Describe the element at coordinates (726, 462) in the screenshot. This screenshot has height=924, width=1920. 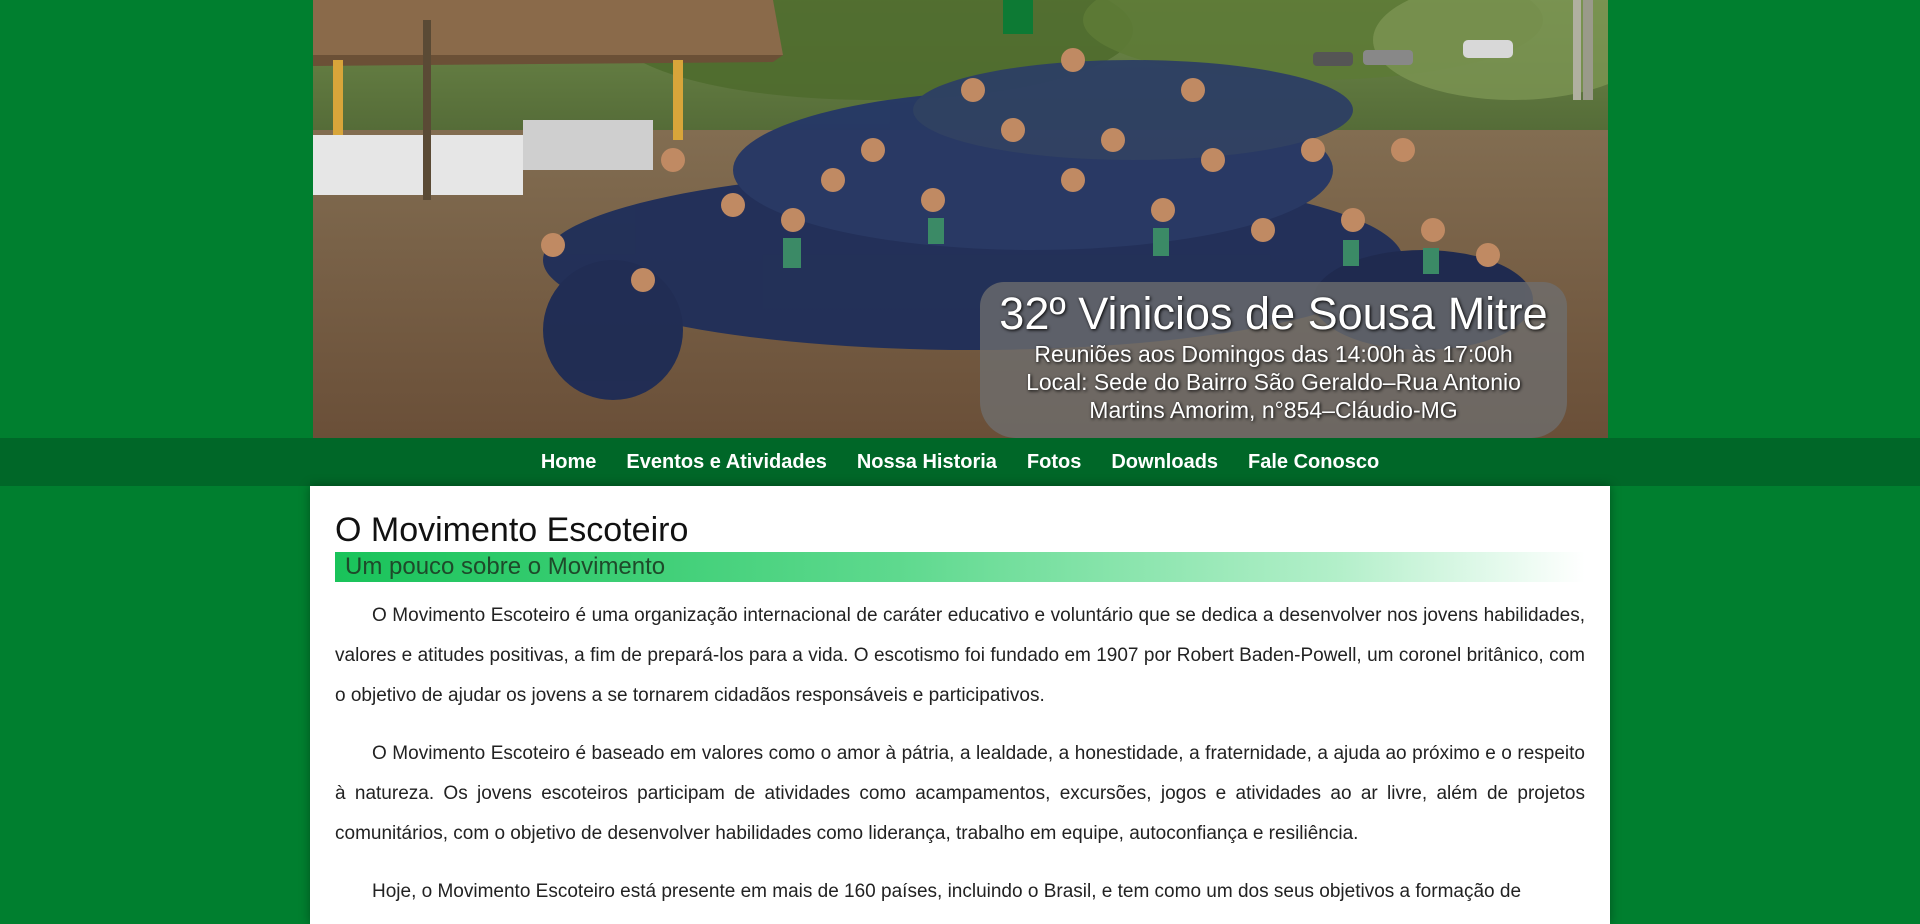
I see `nav-item-eventos: Eventos e Atividades` at that location.